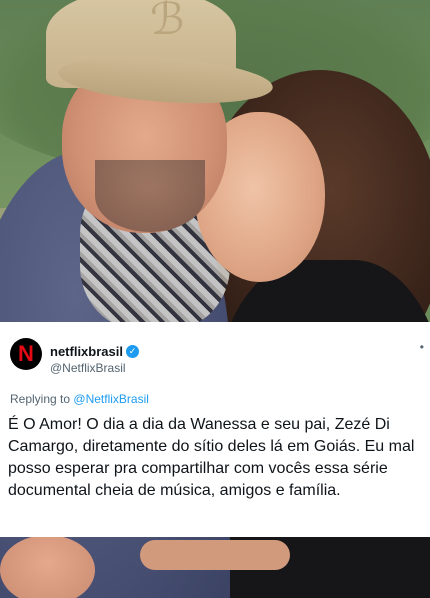 This screenshot has width=430, height=598. I want to click on avatar: N, so click(26, 354).